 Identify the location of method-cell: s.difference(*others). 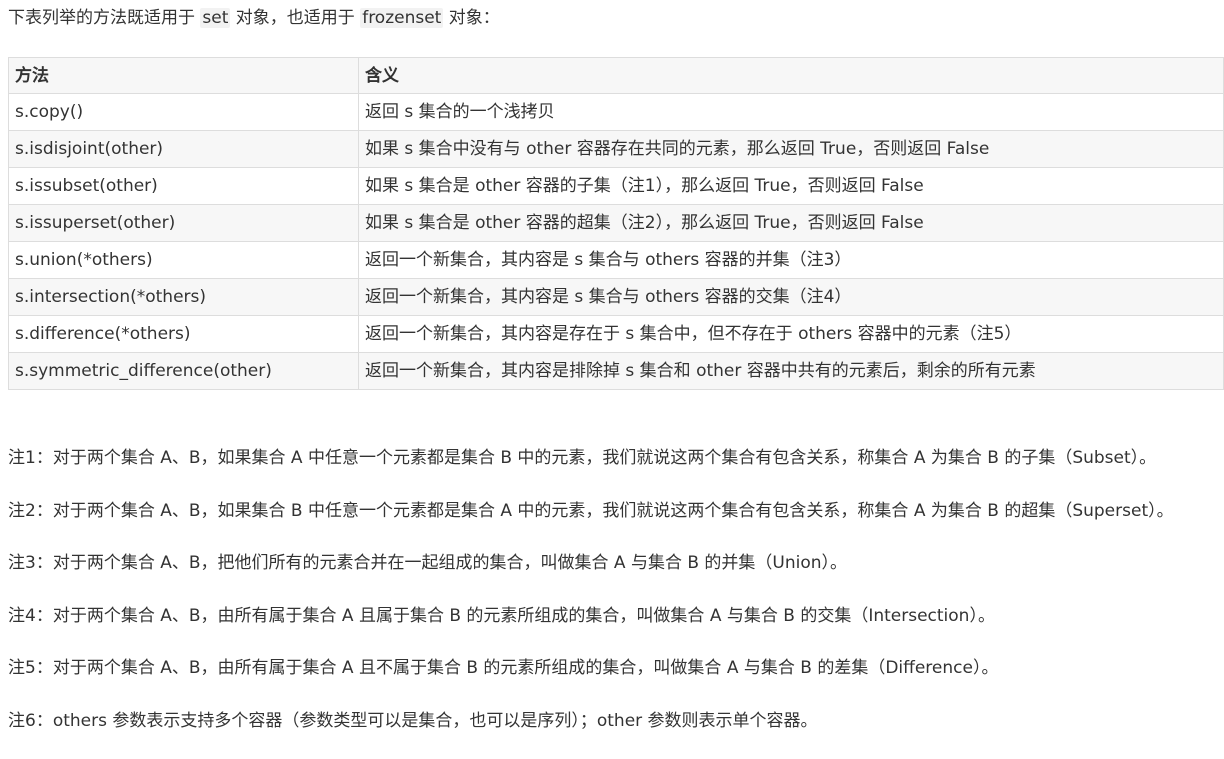
(184, 334).